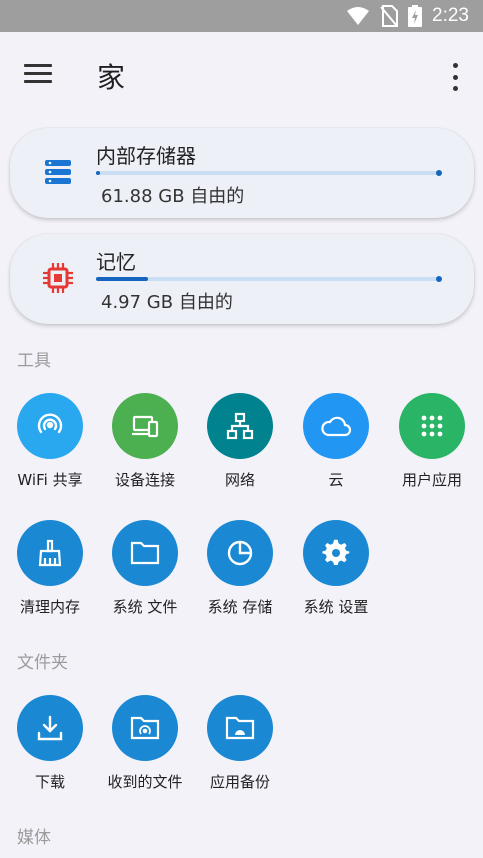 This screenshot has width=483, height=858. Describe the element at coordinates (240, 728) in the screenshot. I see `app-backup-folder-icon` at that location.